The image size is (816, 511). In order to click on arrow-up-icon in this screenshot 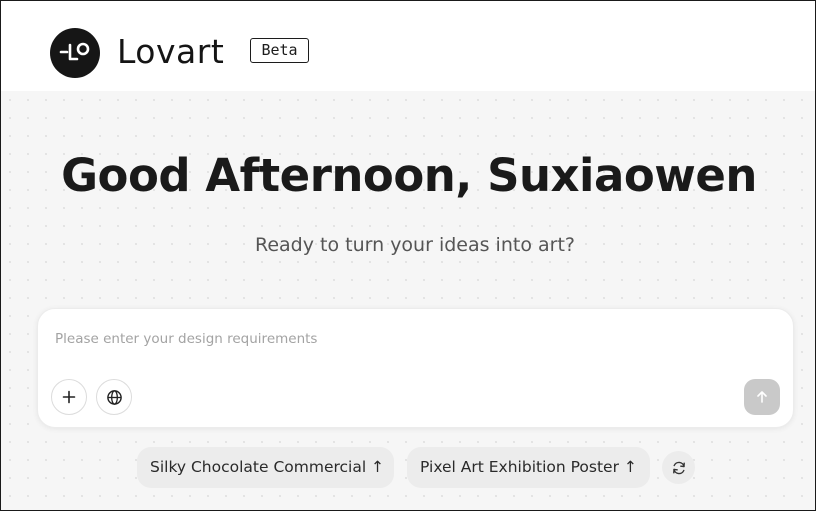, I will do `click(762, 397)`.